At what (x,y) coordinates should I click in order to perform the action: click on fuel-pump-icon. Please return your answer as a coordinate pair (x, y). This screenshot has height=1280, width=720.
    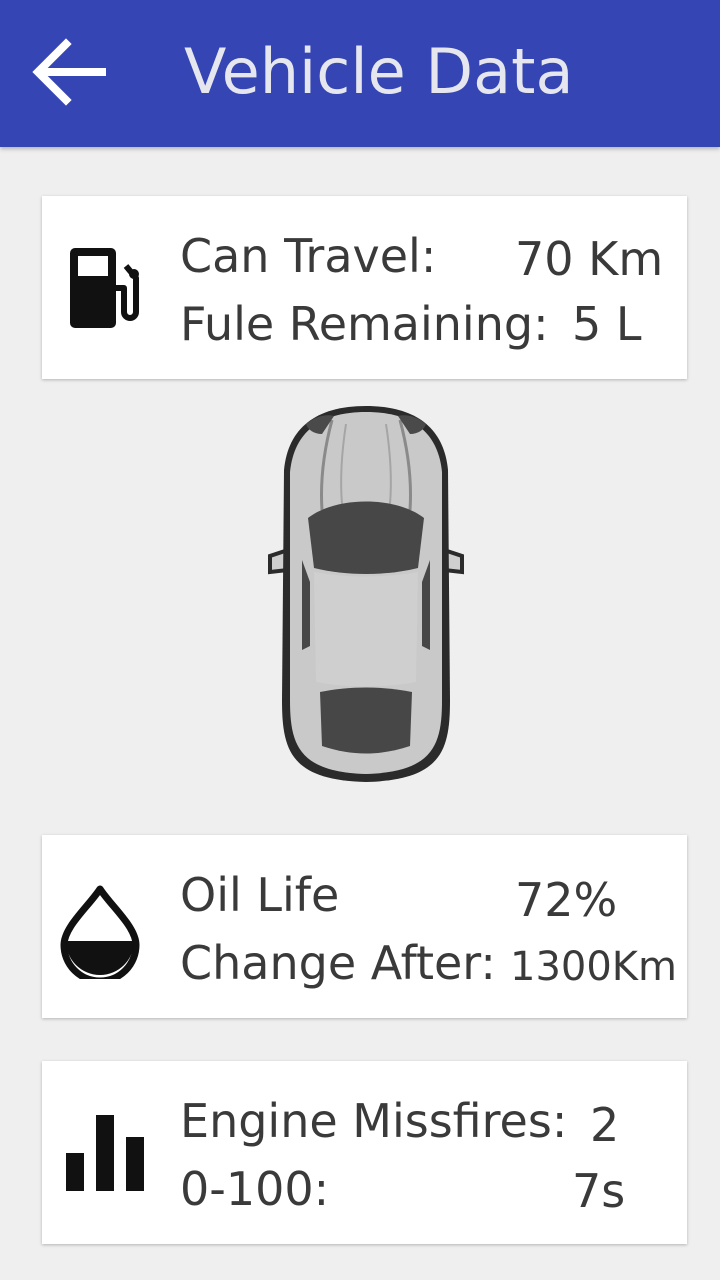
    Looking at the image, I should click on (104, 288).